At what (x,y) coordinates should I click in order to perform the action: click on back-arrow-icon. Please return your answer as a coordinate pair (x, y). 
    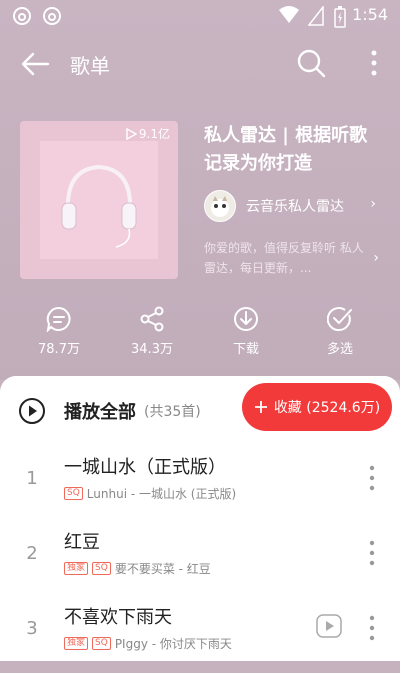
    Looking at the image, I should click on (35, 64).